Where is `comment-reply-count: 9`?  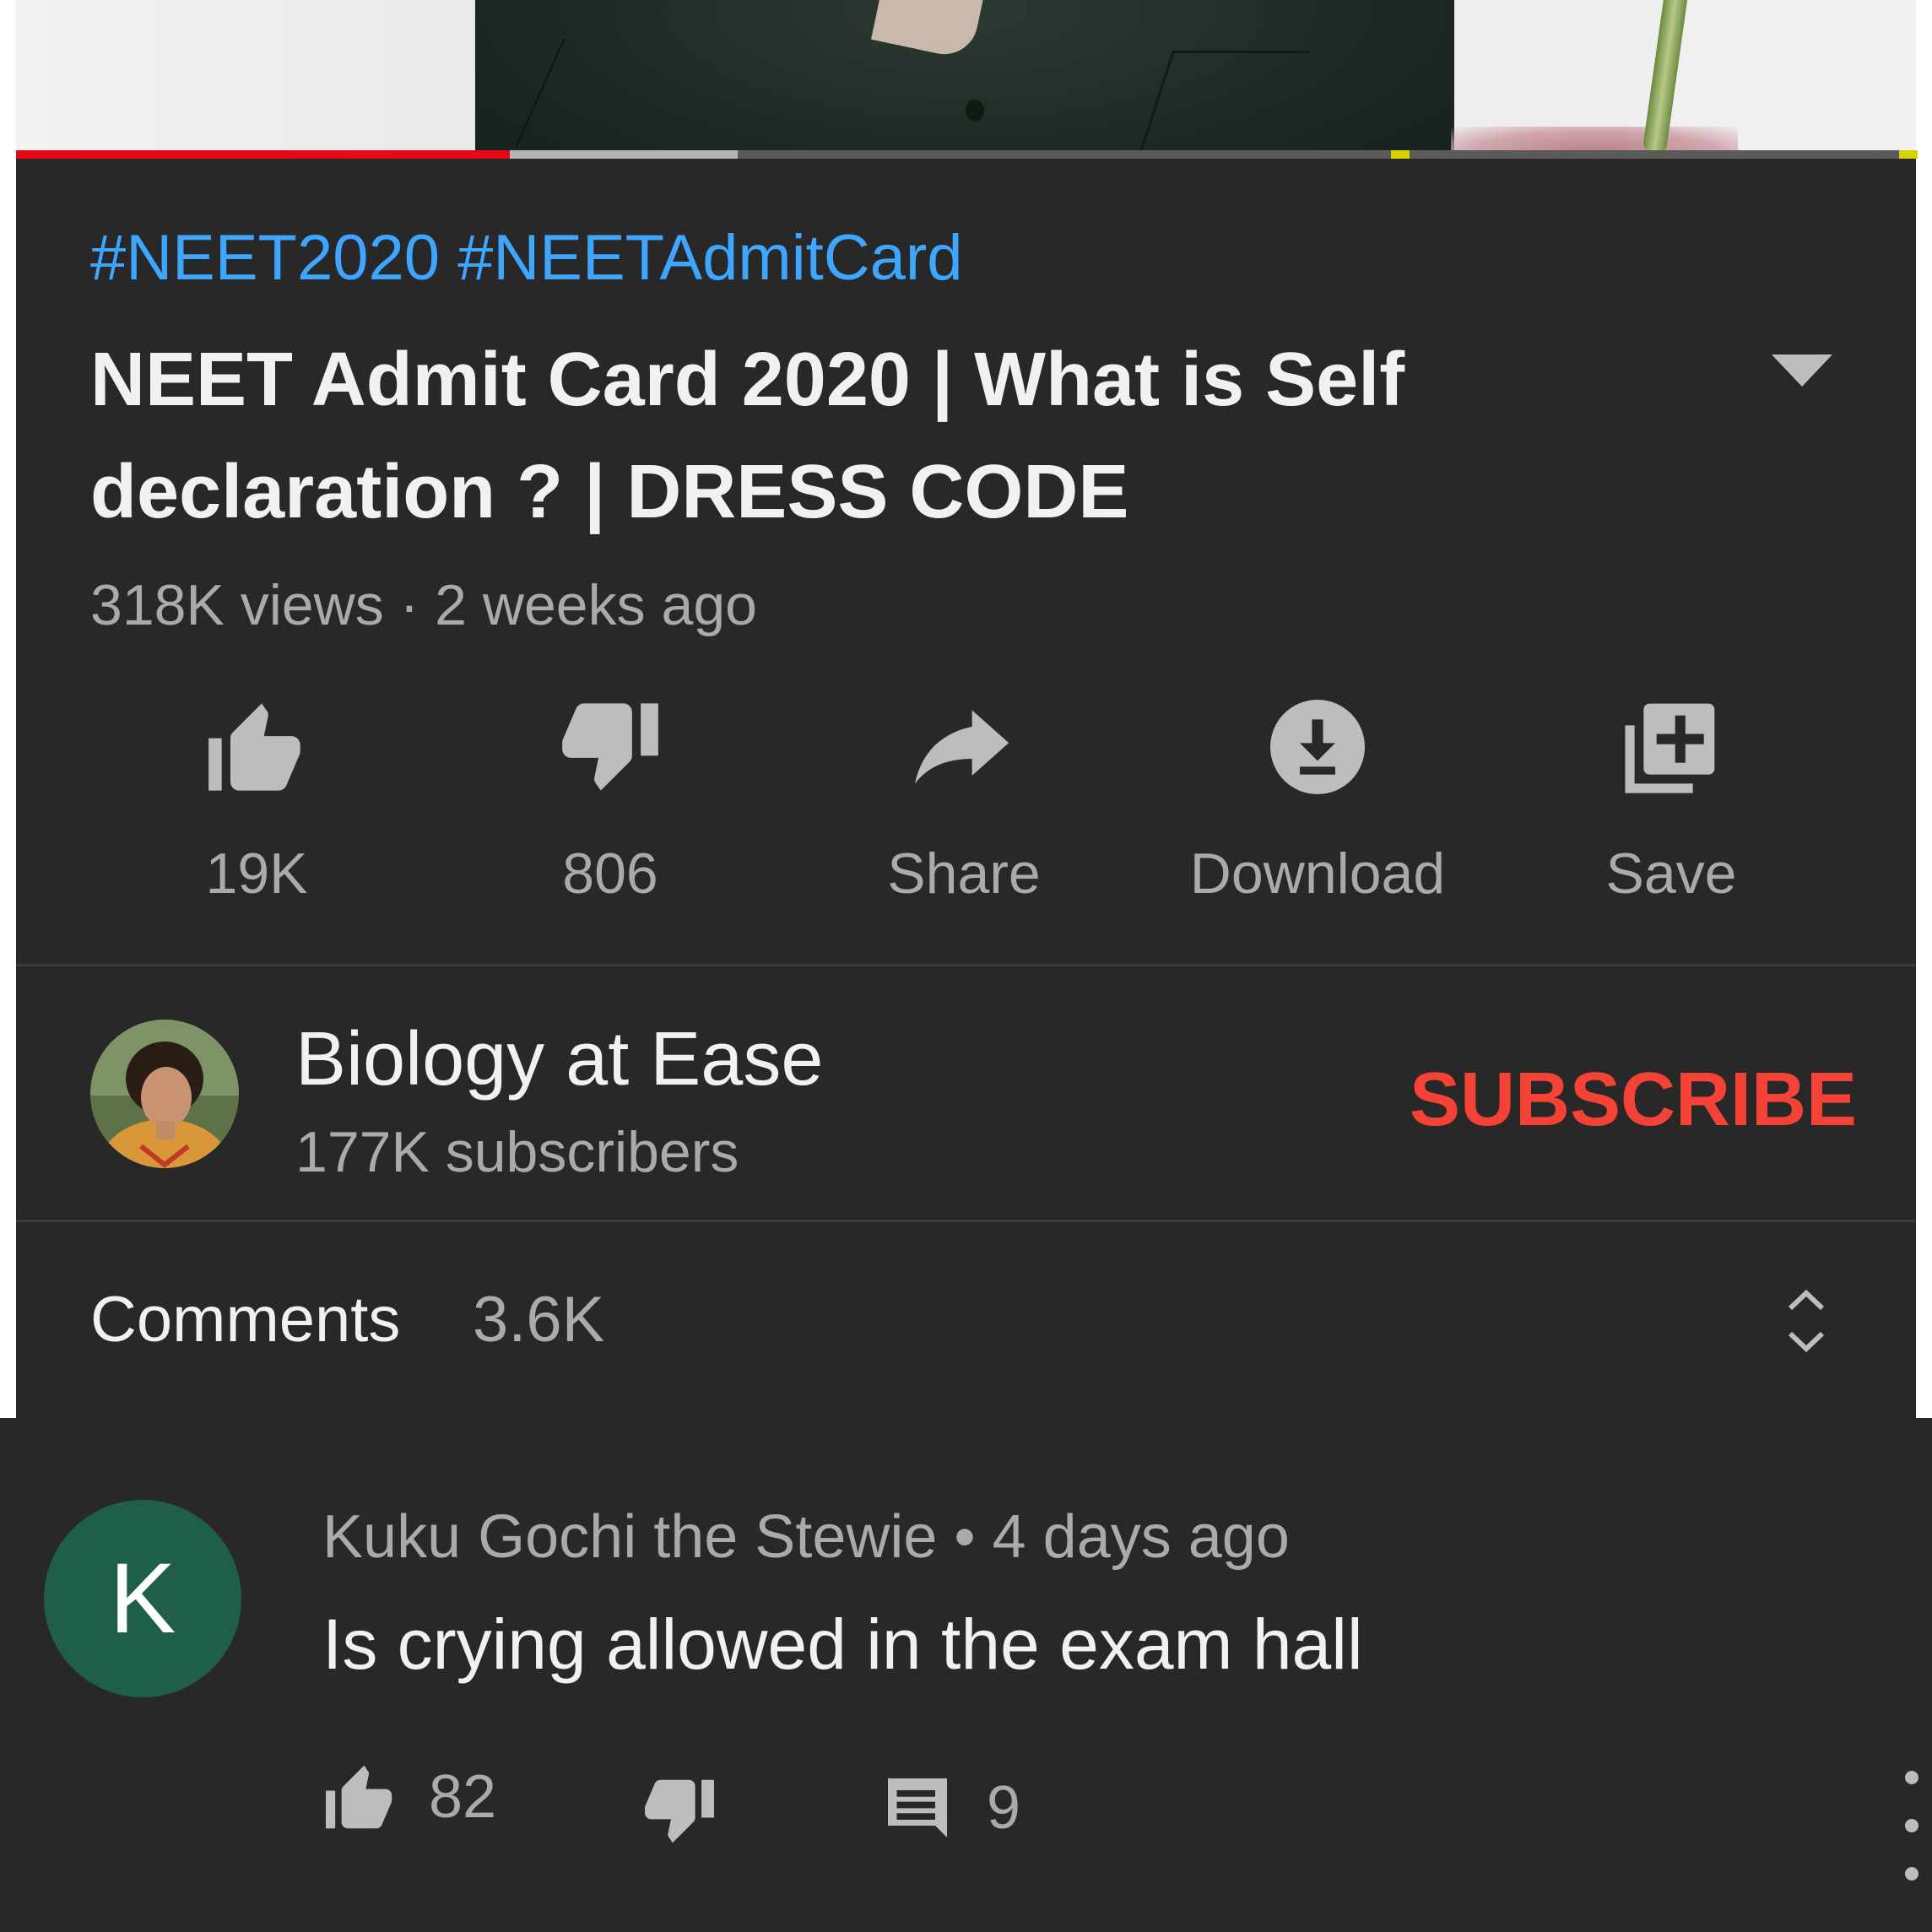 comment-reply-count: 9 is located at coordinates (1004, 1808).